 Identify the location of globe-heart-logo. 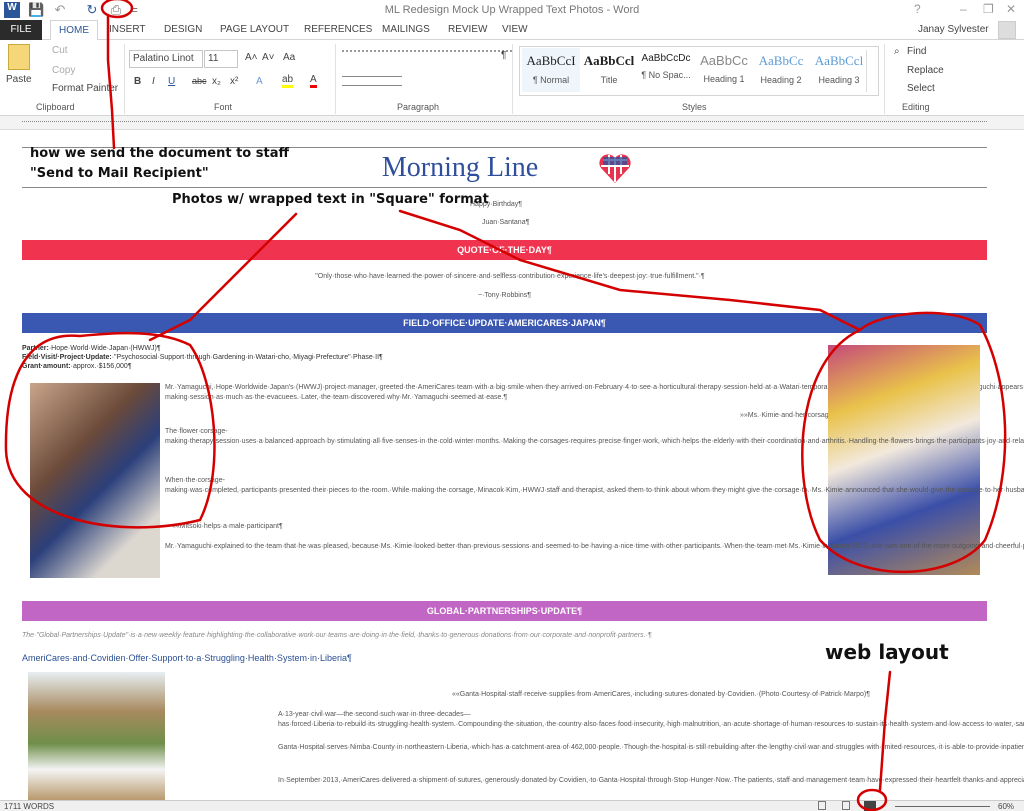
(615, 168).